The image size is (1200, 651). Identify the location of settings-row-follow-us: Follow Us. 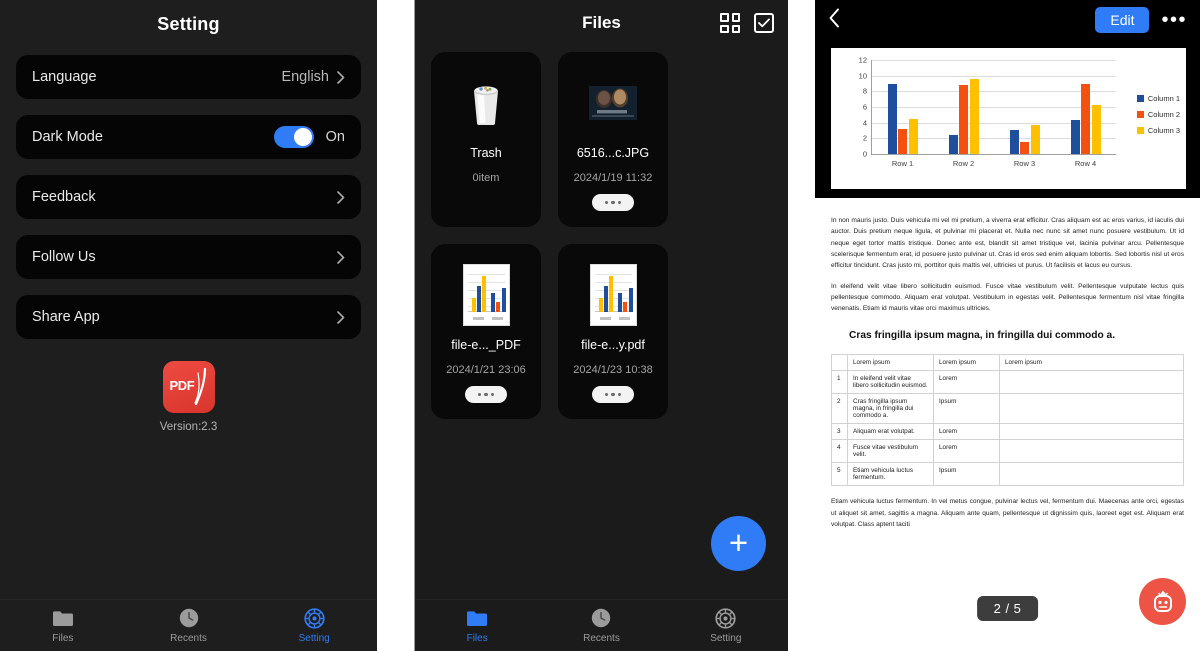
(188, 257).